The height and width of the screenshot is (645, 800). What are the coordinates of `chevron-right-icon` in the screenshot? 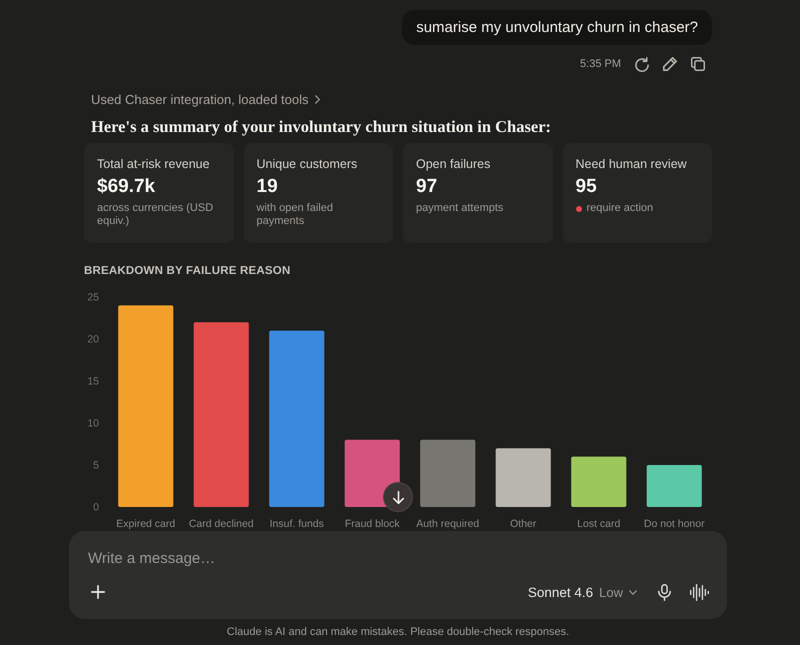 It's located at (317, 99).